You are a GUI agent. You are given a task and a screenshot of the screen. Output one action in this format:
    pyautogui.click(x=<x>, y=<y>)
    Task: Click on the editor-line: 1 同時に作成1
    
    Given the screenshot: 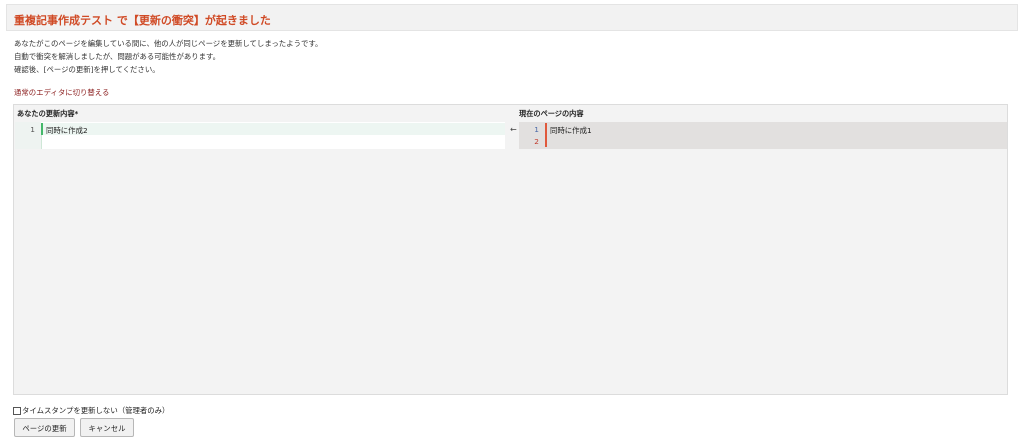 What is the action you would take?
    pyautogui.click(x=763, y=129)
    